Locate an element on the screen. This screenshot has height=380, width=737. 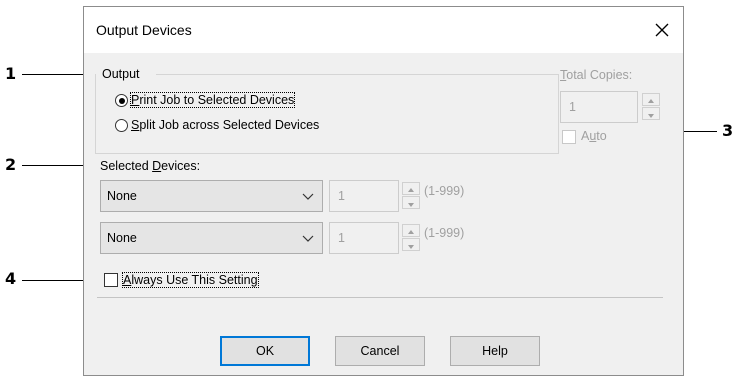
mnemonic: D is located at coordinates (157, 166).